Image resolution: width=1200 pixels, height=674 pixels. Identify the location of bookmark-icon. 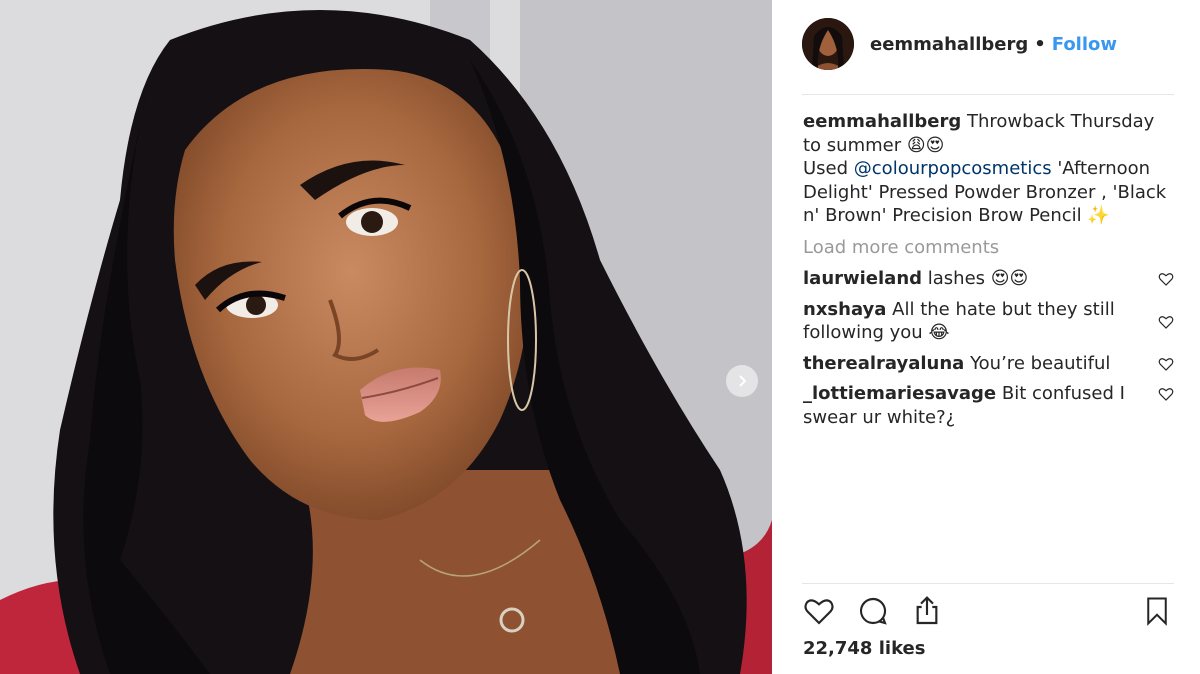
(1157, 611).